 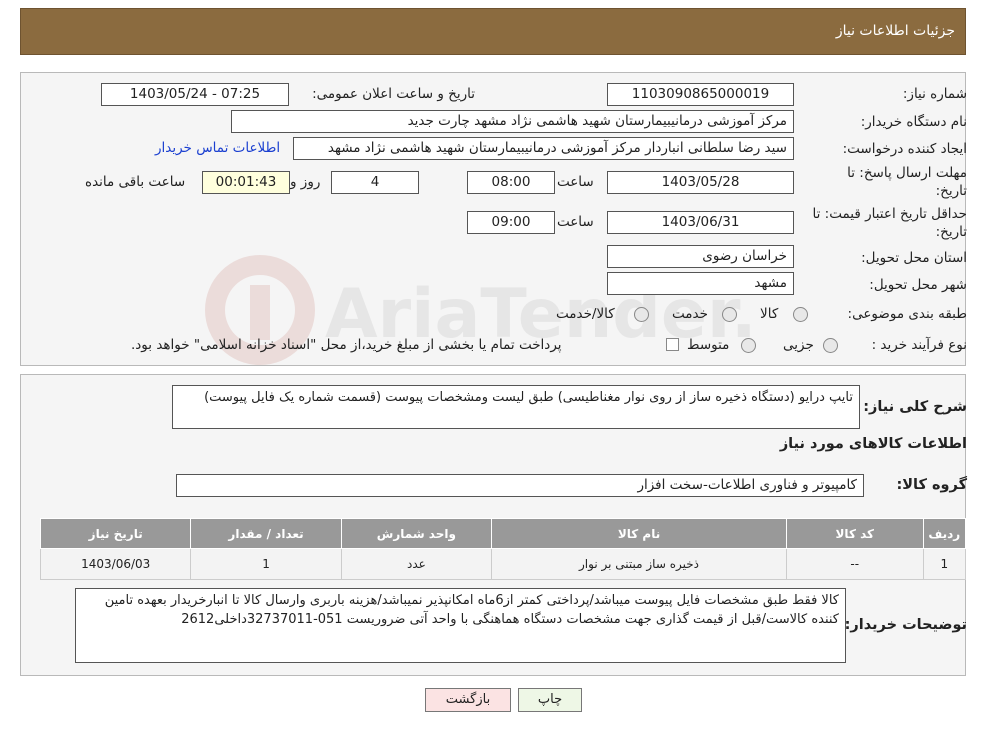 I want to click on category-option-goods-service: کالا/خدمت, so click(x=585, y=314).